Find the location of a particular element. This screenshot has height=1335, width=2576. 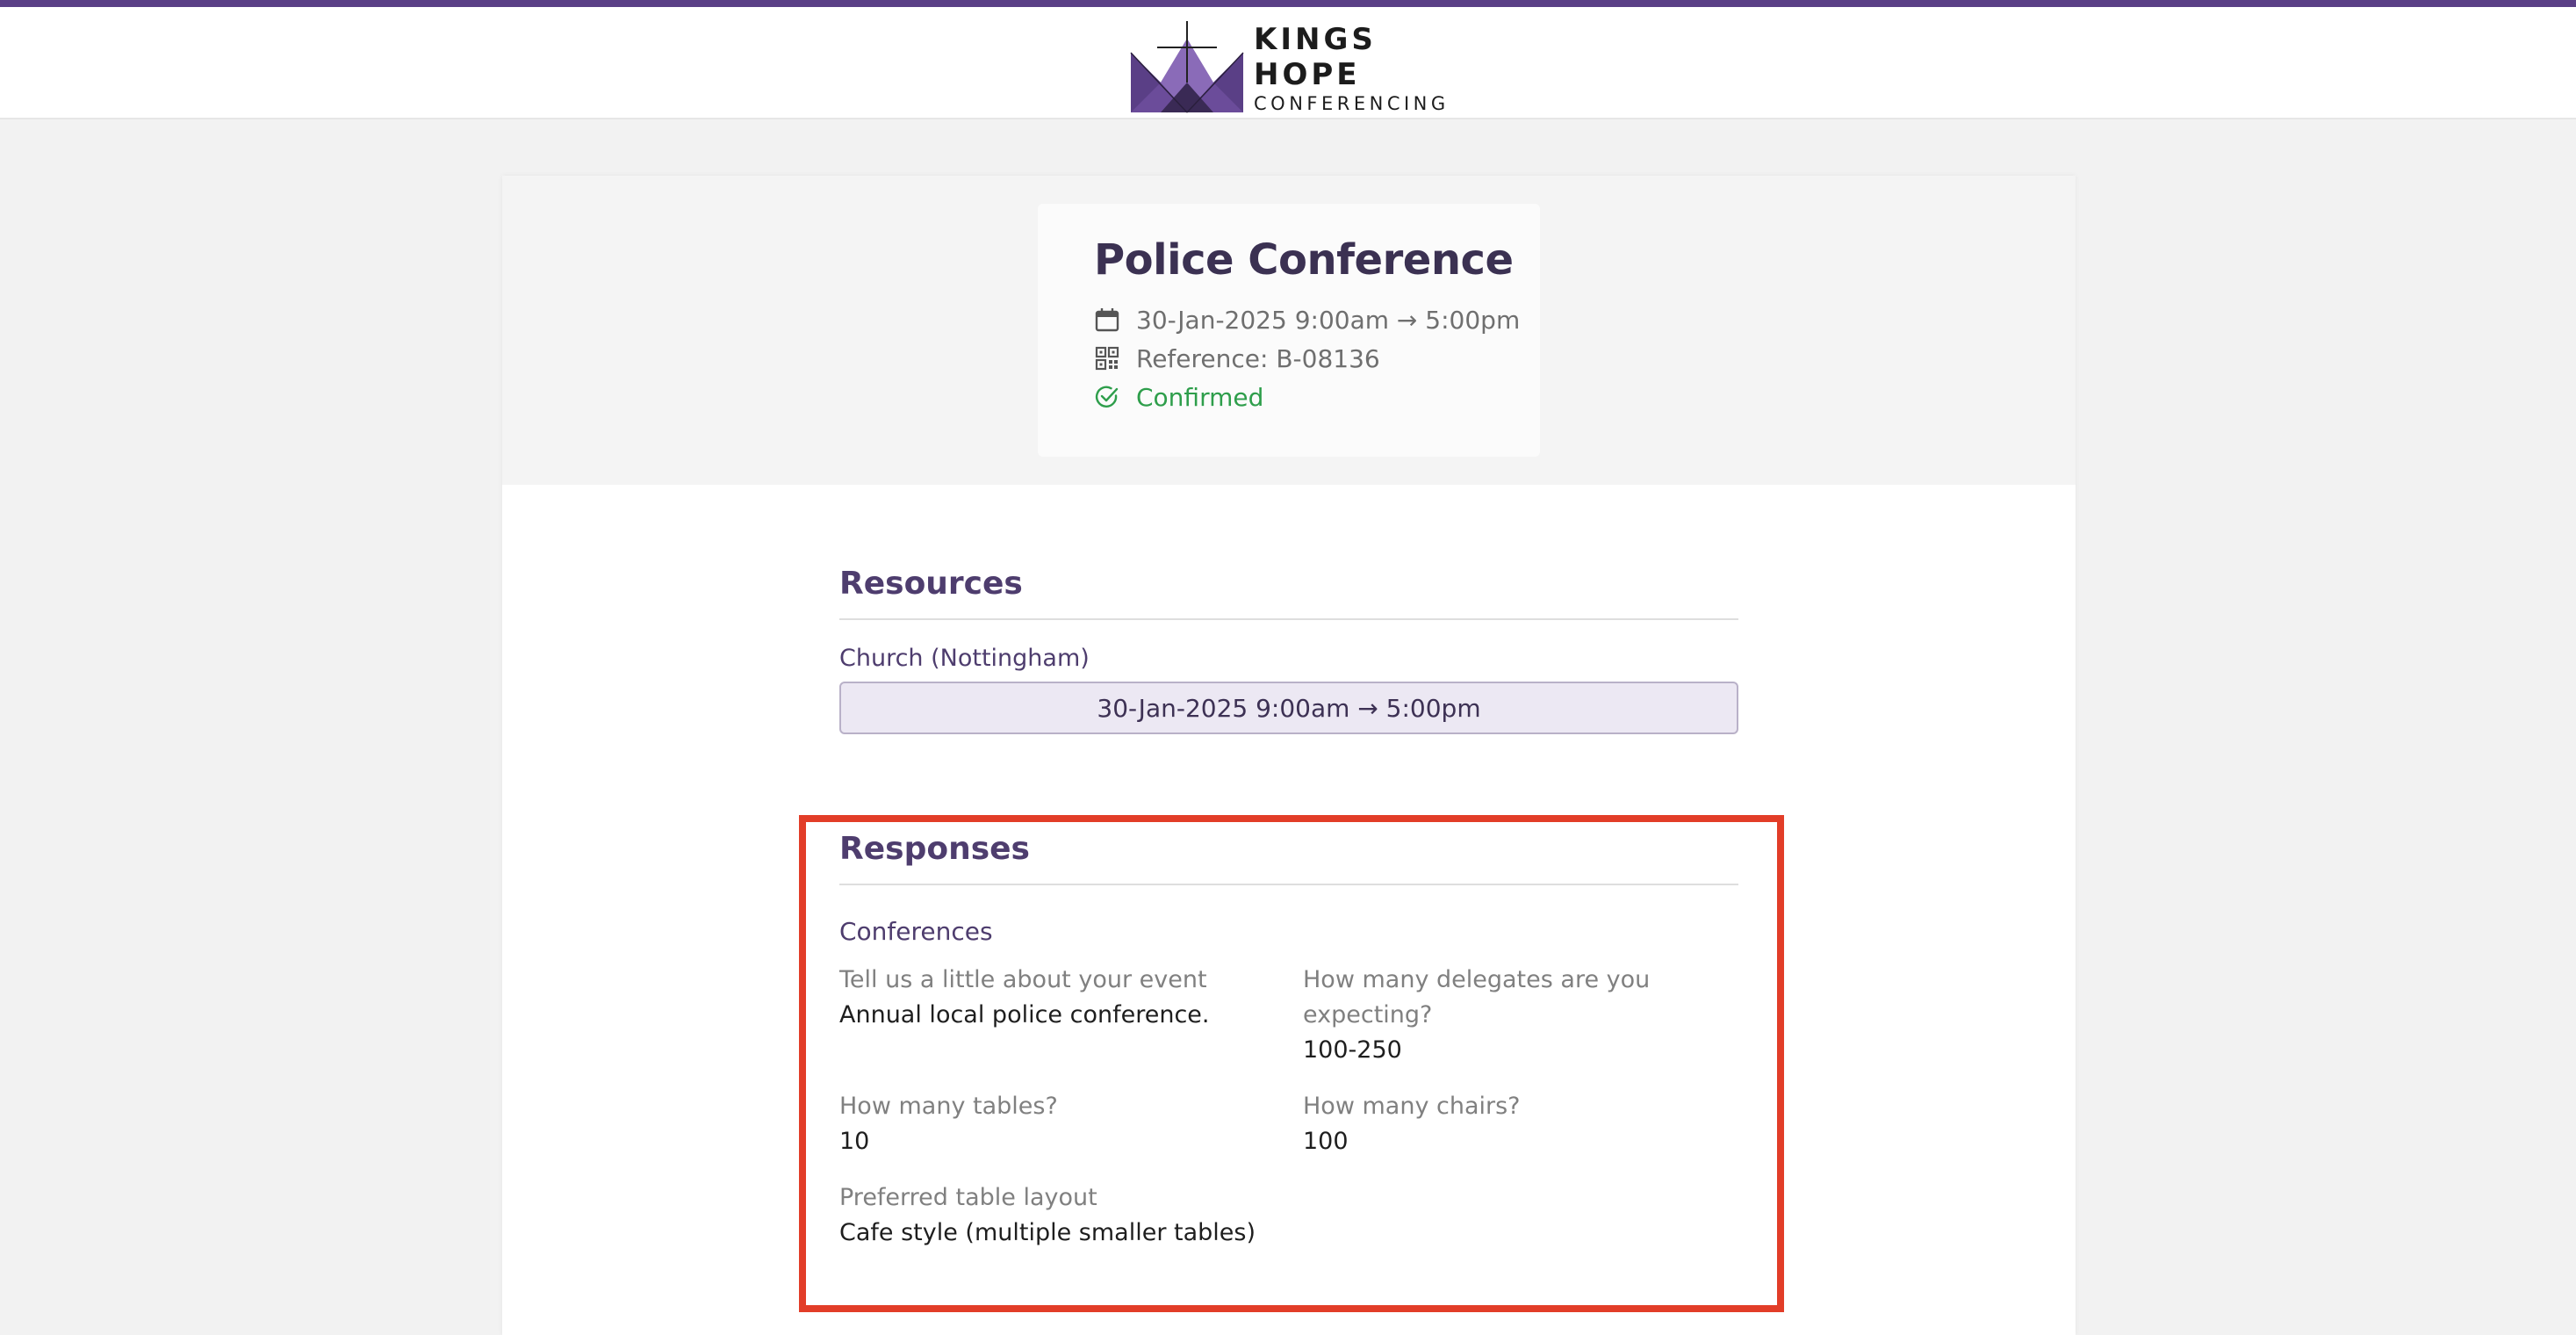

response-question: Preferred table layout is located at coordinates (968, 1197).